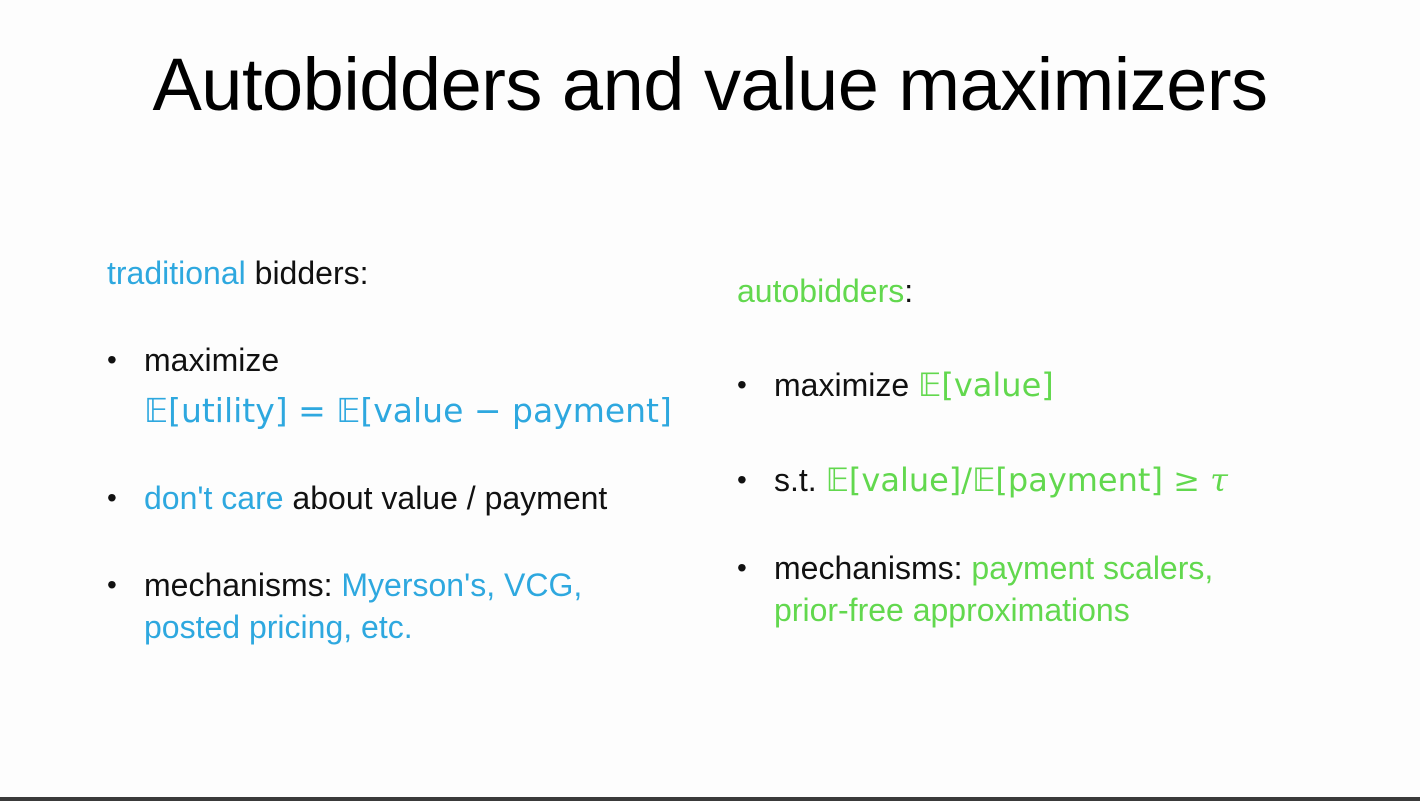 This screenshot has width=1420, height=801. I want to click on left-column-heading: traditional bidders:, so click(237, 273).